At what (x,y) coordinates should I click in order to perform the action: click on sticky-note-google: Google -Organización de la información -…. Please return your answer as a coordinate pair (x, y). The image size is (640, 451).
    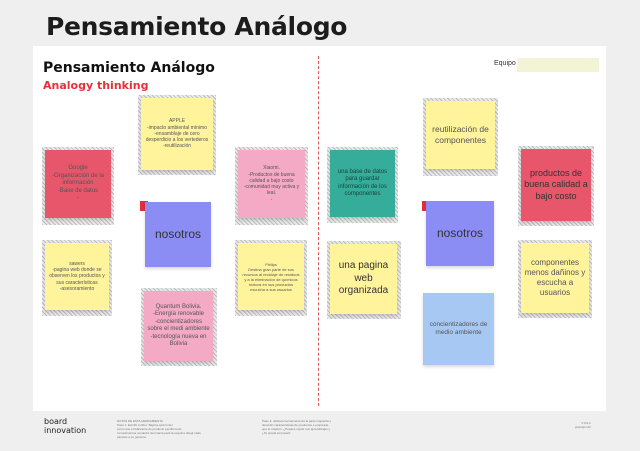
    Looking at the image, I should click on (78, 184).